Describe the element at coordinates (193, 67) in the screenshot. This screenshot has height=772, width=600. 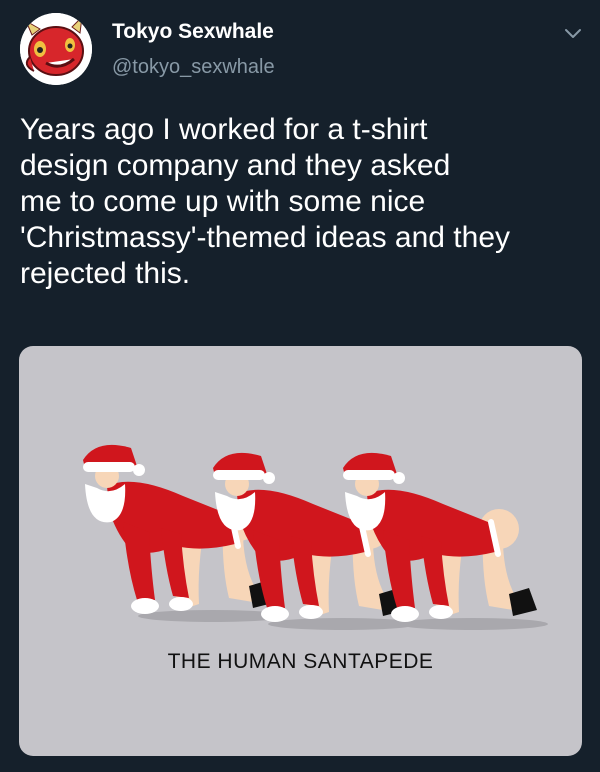
I see `user-handle: @tokyo_sexwhale` at that location.